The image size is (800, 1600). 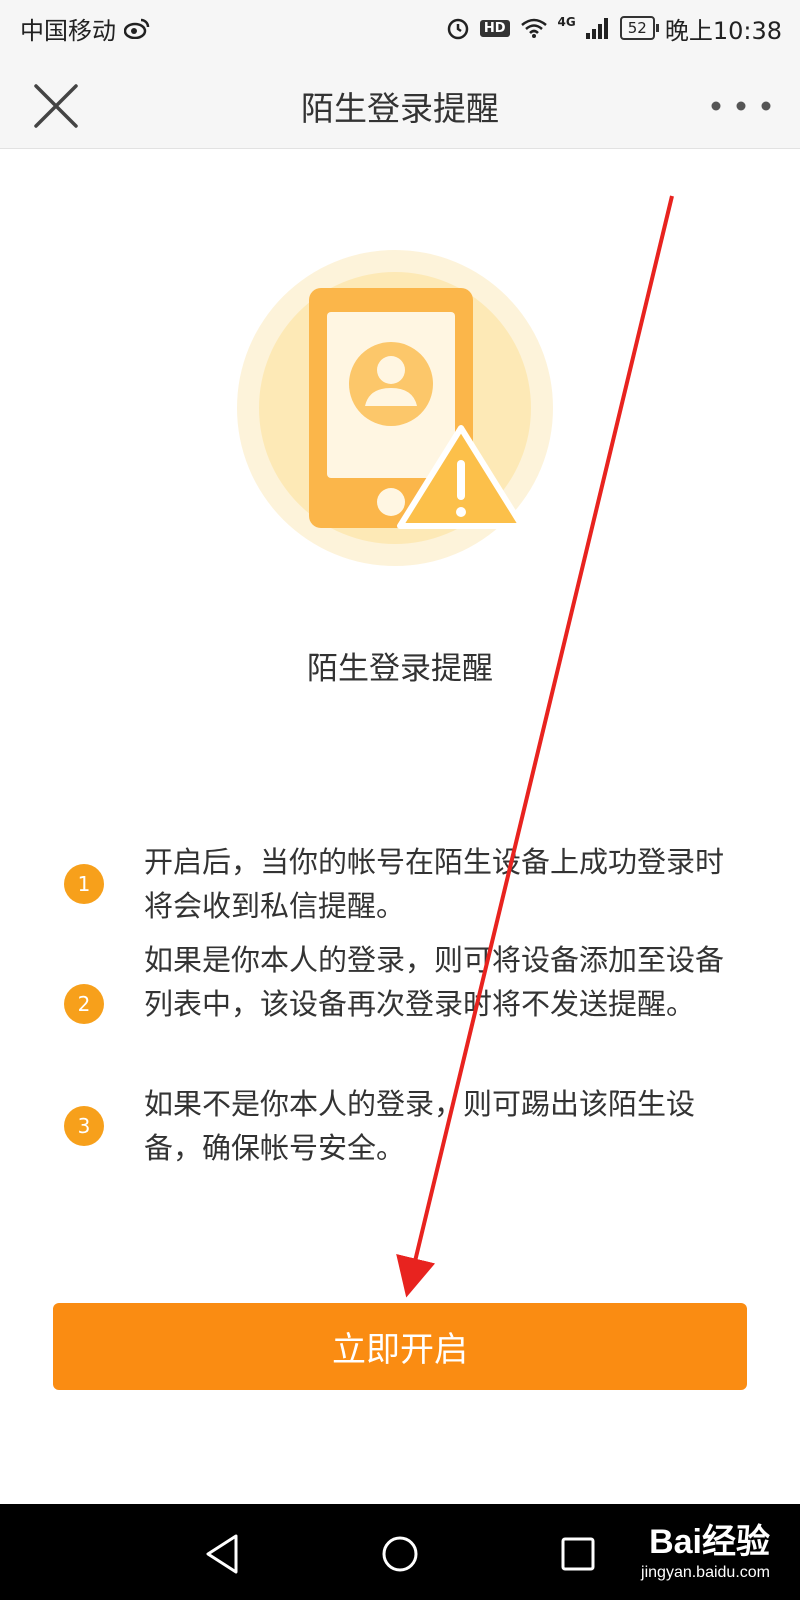 I want to click on system-nav-bar: Bai经验 jingyan.baidu.com, so click(x=400, y=1552).